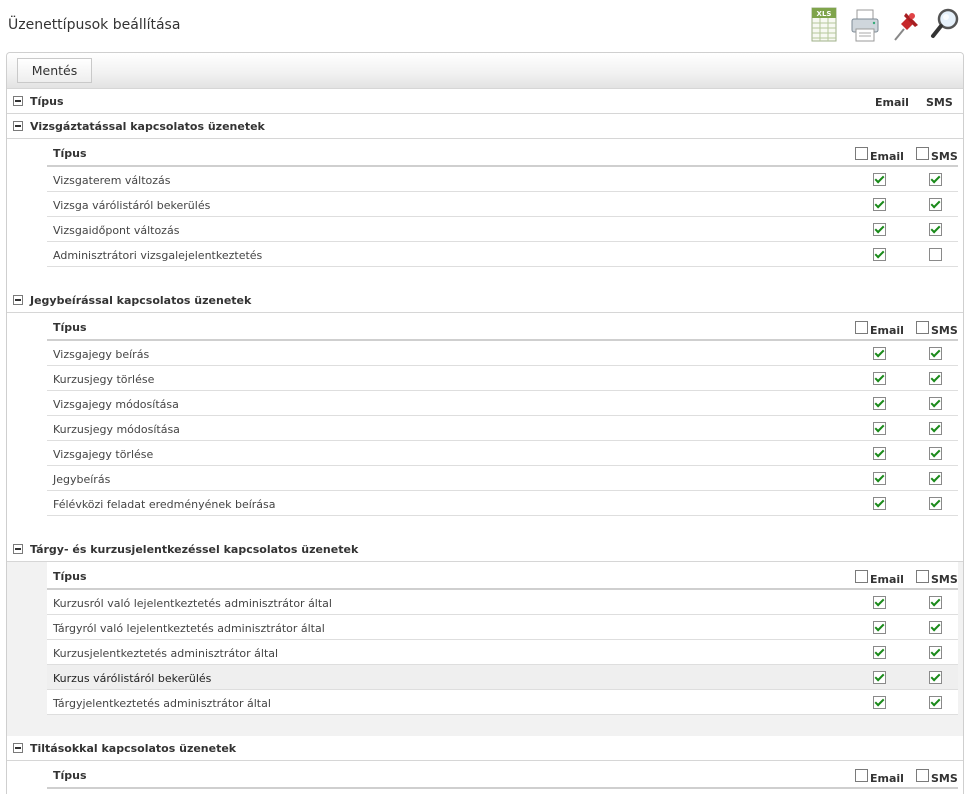 The image size is (967, 794). Describe the element at coordinates (116, 429) in the screenshot. I see `message-type-label: Kurzusjegy módosítása` at that location.